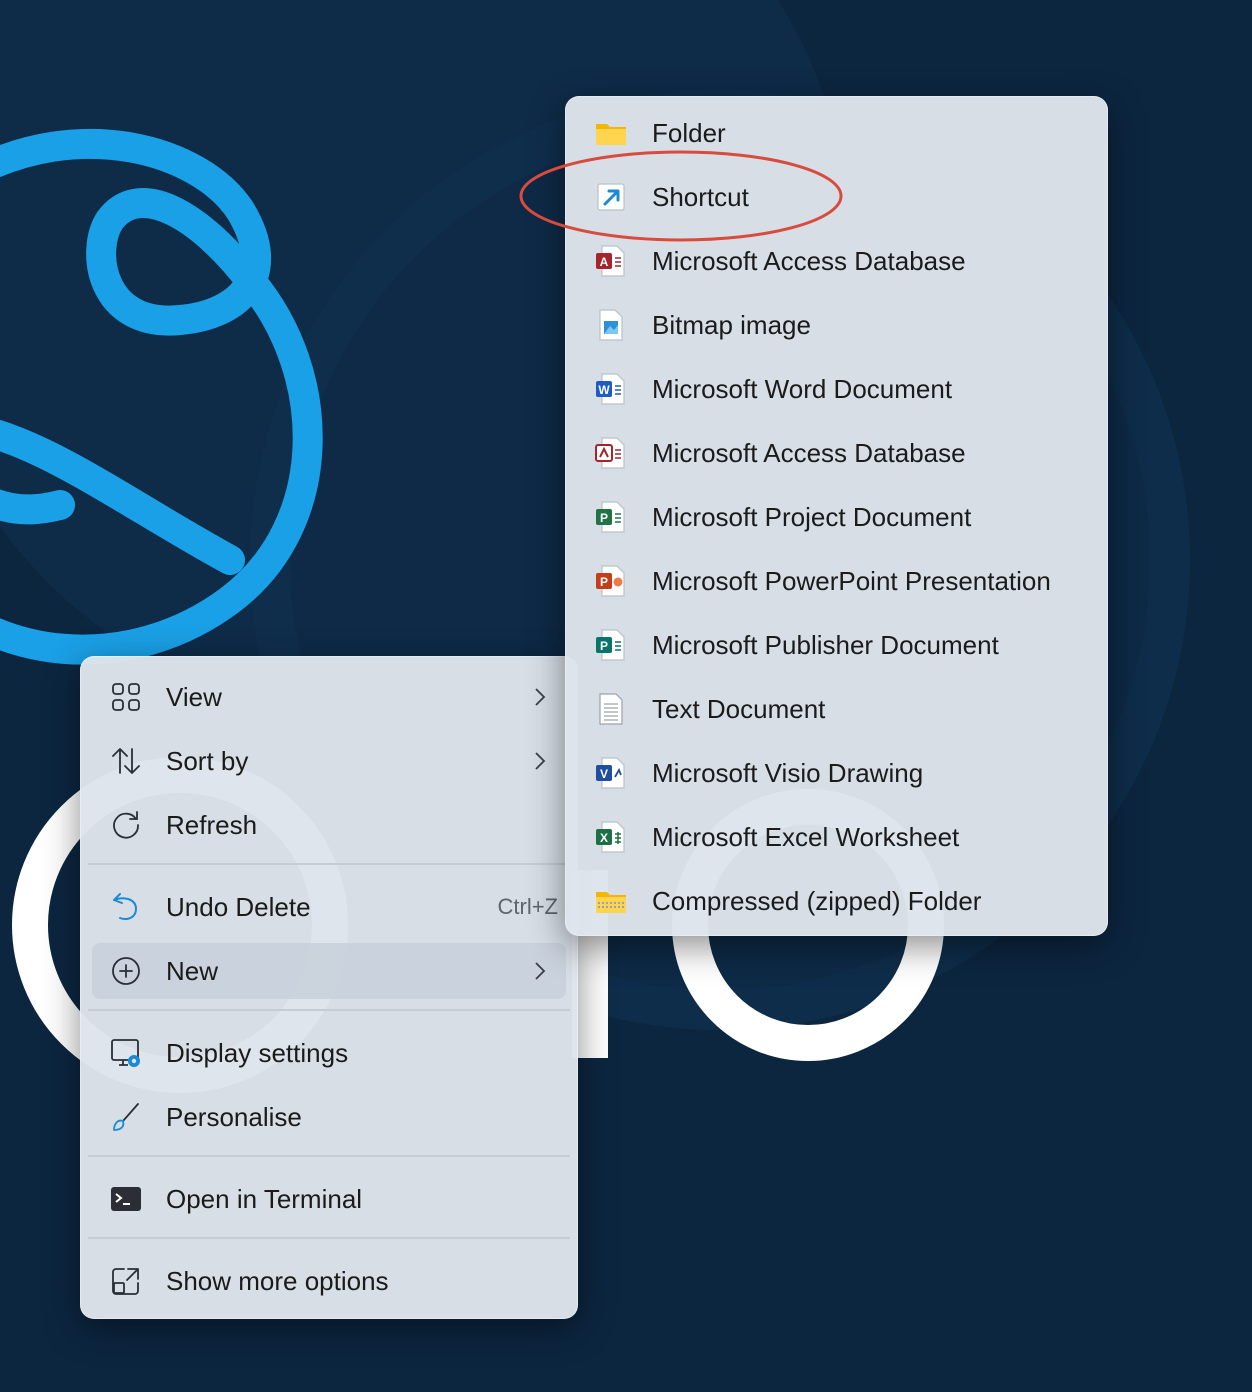 The width and height of the screenshot is (1252, 1392). I want to click on submenu-item-excel-worksheet: X Microsoft Excel Worksheet, so click(836, 837).